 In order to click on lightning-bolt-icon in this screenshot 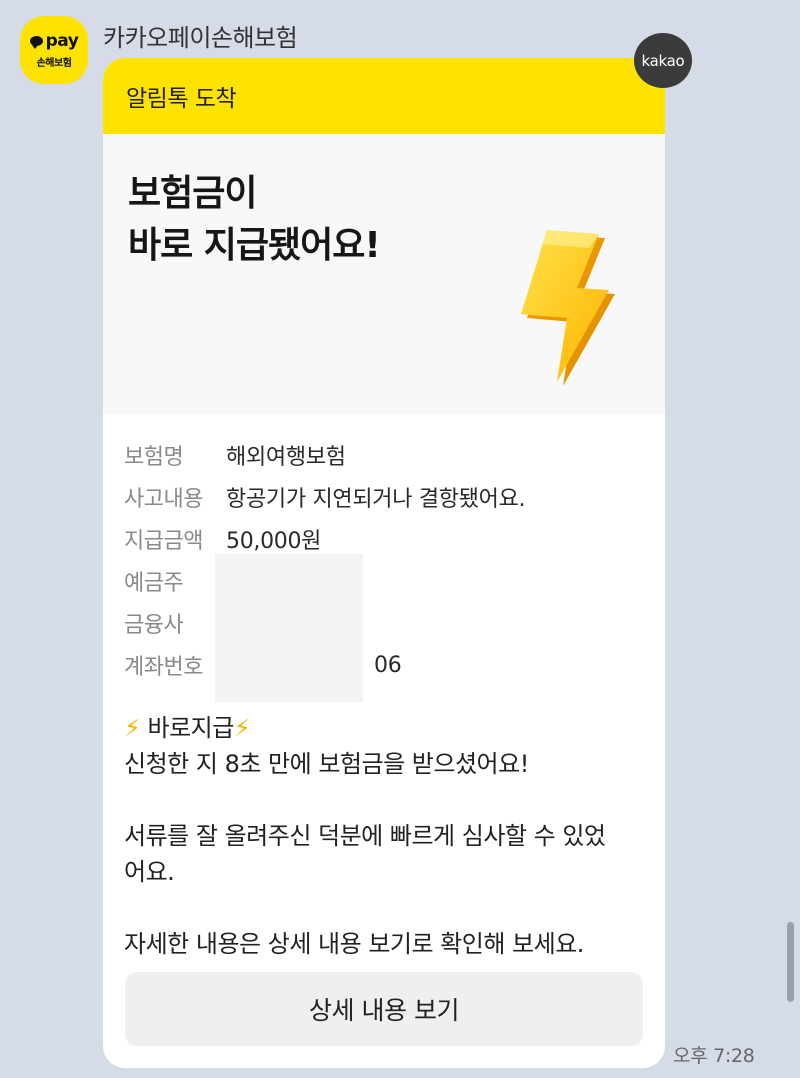, I will do `click(568, 308)`.